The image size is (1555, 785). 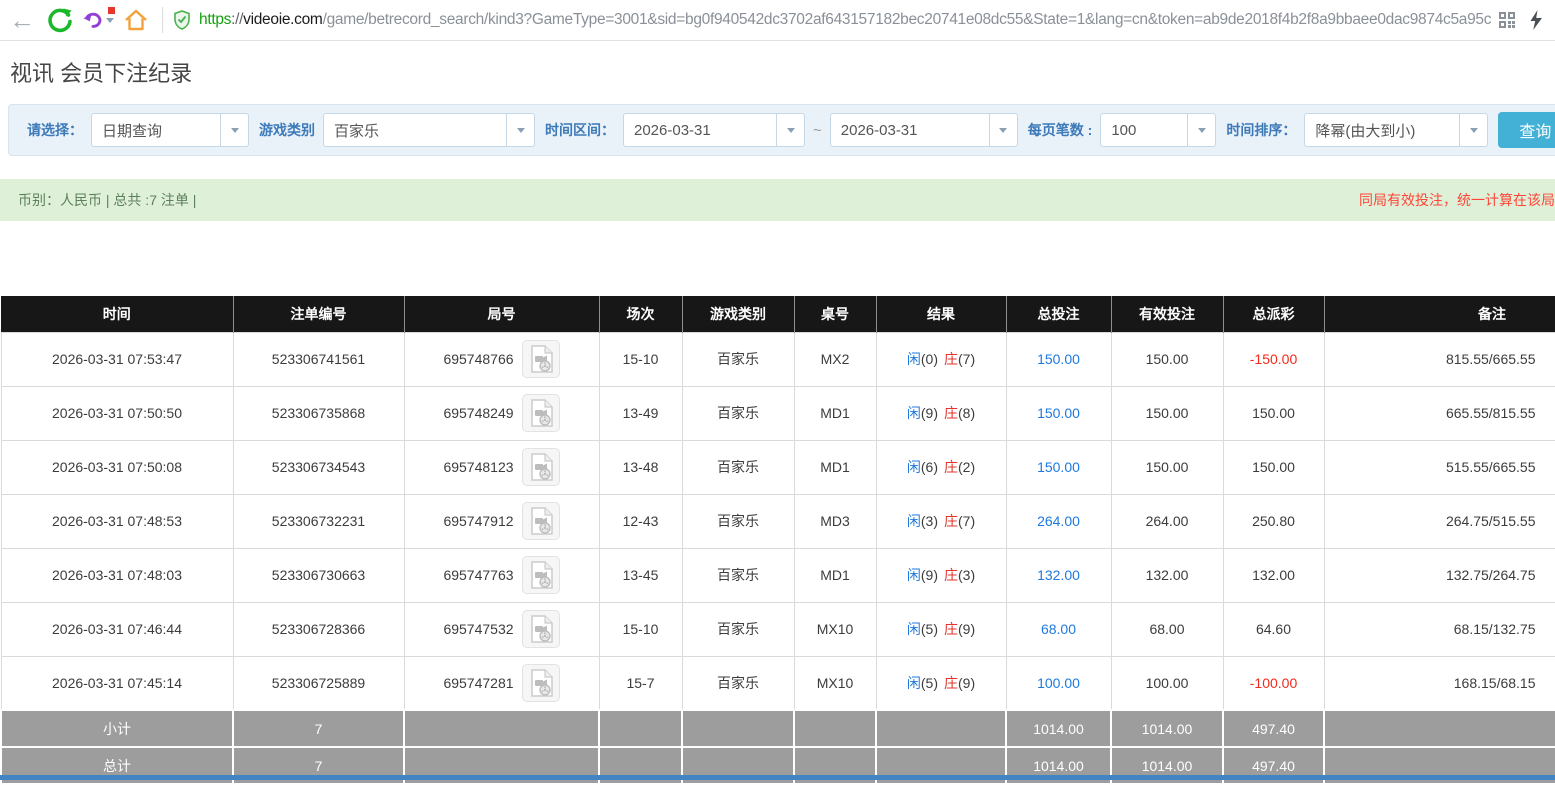 I want to click on summary-bar: 币别：人民币 | 总共 :7 注单 | 同局有效投注，统一计算在该局第, so click(x=777, y=200).